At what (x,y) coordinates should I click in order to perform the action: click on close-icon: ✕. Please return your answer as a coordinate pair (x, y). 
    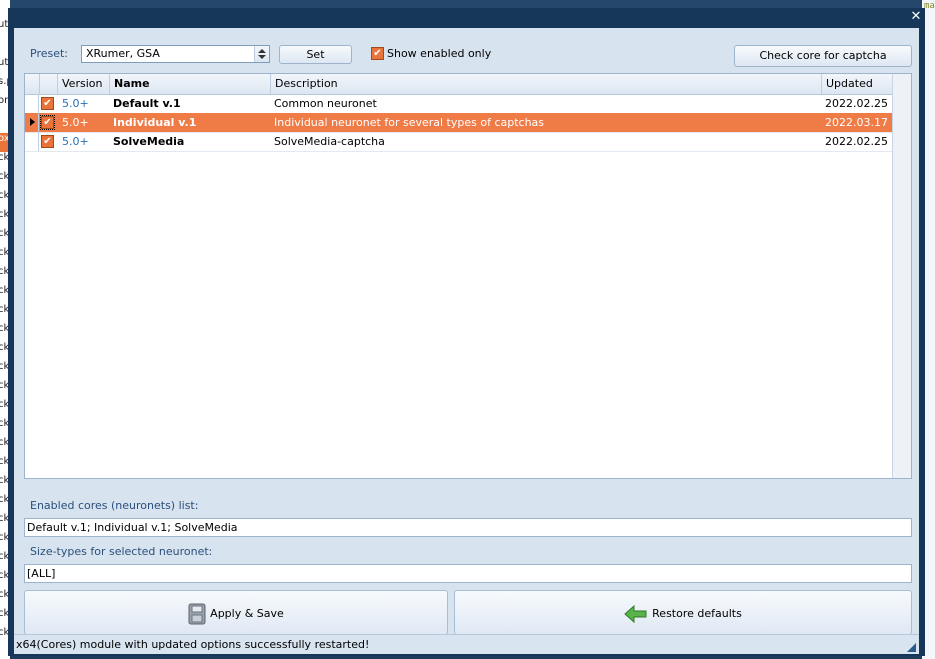
    Looking at the image, I should click on (916, 17).